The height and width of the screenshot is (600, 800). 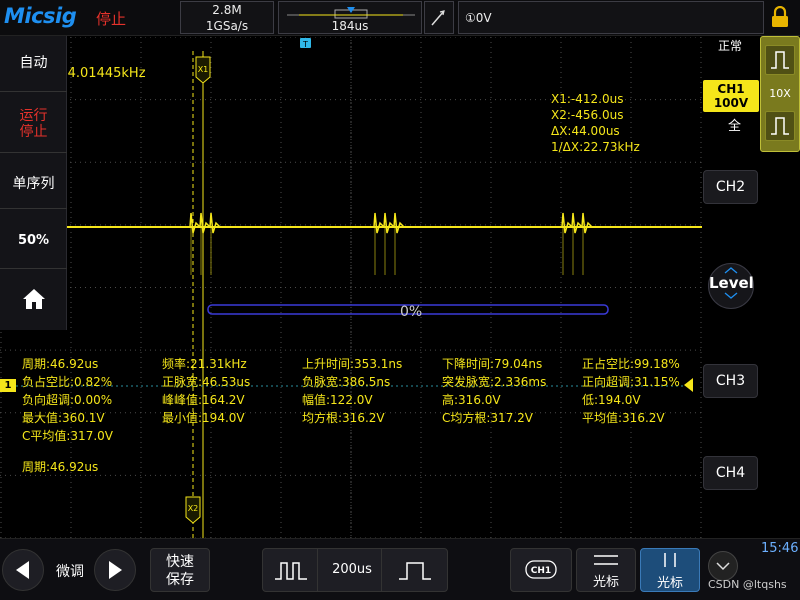 I want to click on home-icon, so click(x=33, y=299).